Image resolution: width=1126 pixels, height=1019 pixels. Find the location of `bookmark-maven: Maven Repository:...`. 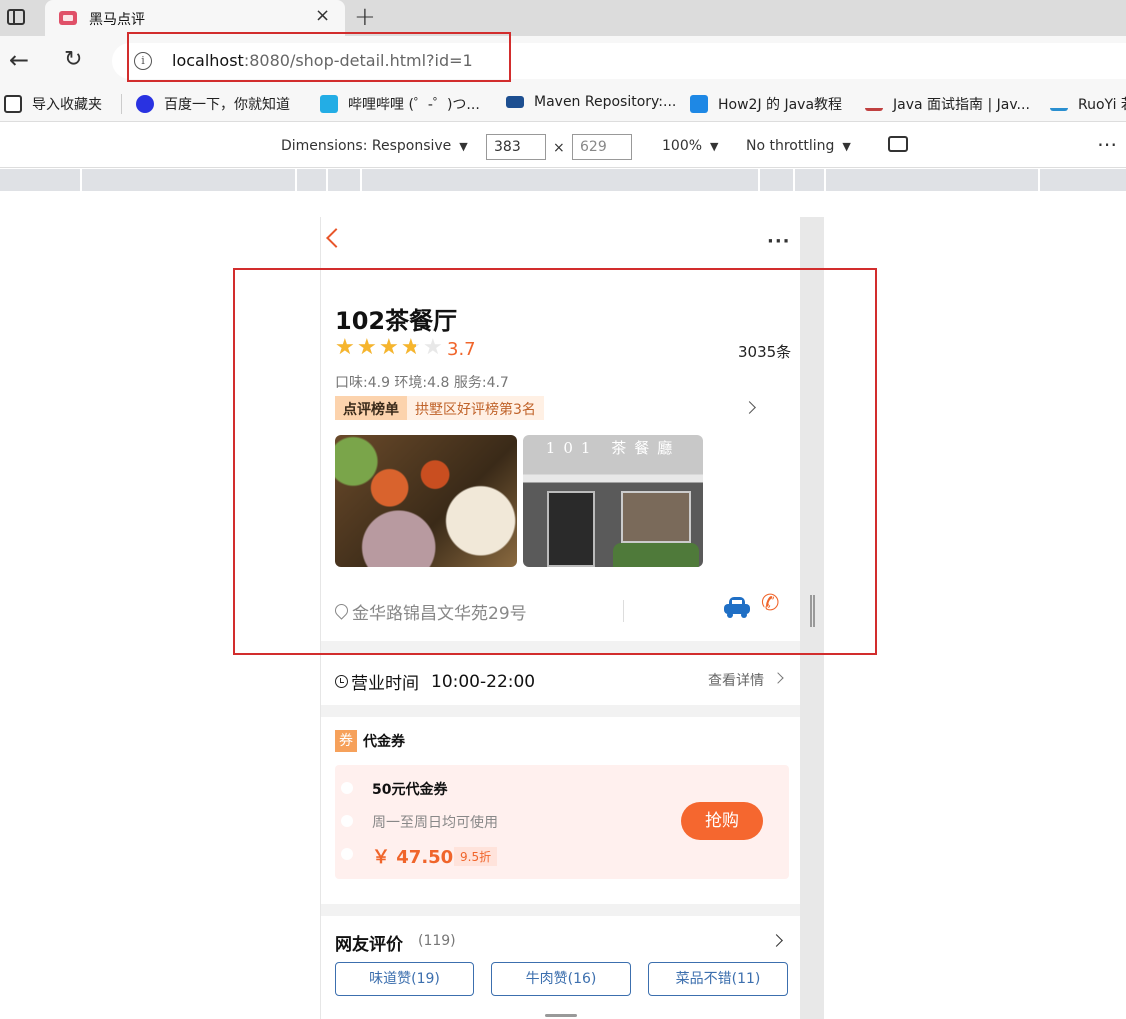

bookmark-maven: Maven Repository:... is located at coordinates (591, 102).